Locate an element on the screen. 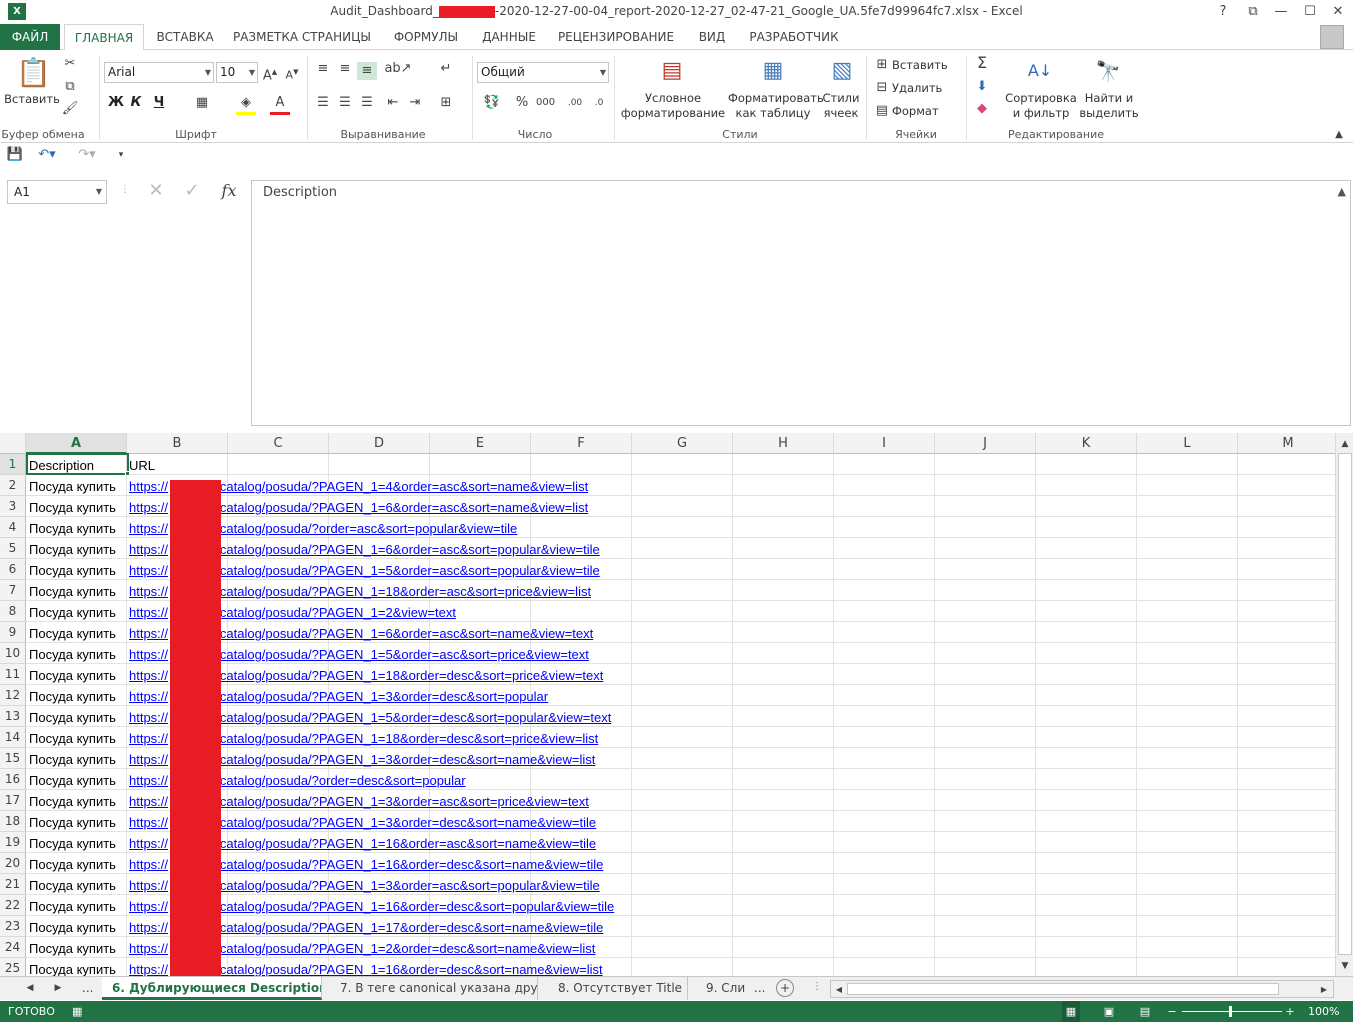 The width and height of the screenshot is (1353, 1022). page-layout-view-icon: ▣ is located at coordinates (1109, 1011).